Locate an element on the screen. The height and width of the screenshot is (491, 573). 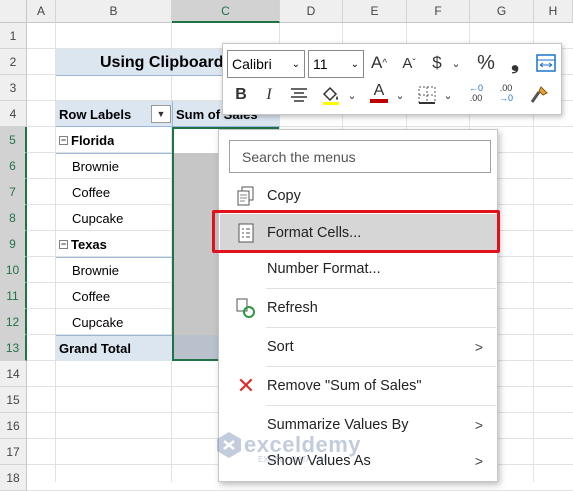
font-name-value: Calibri is located at coordinates (252, 64).